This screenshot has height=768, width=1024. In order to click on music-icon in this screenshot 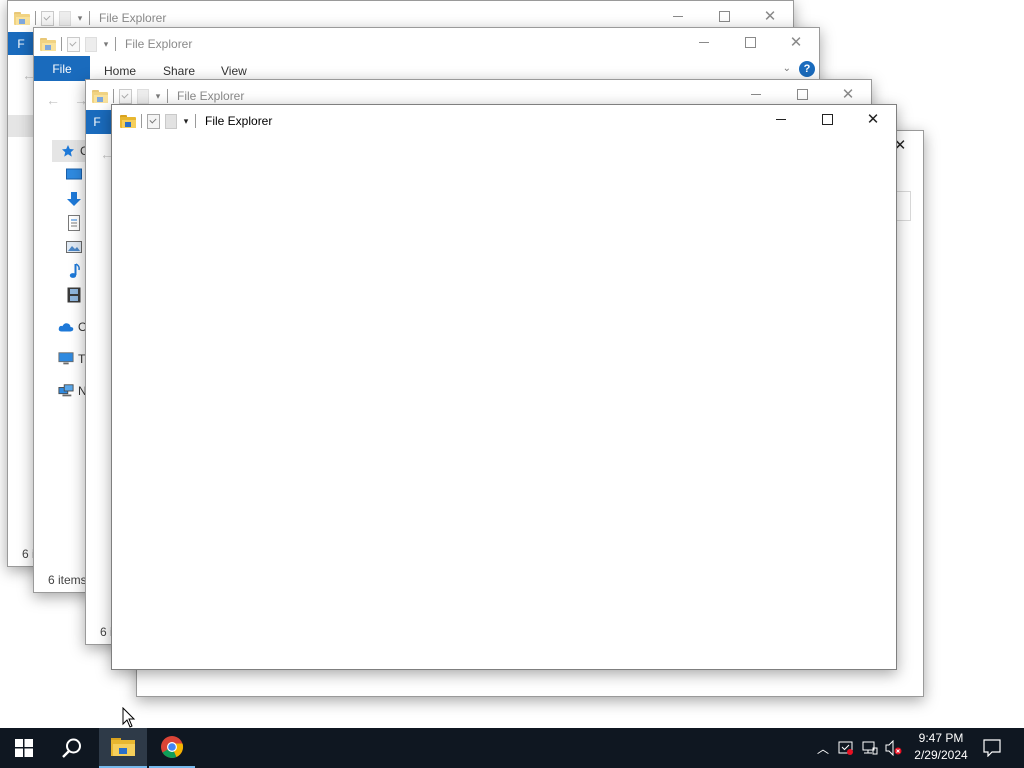, I will do `click(74, 271)`.